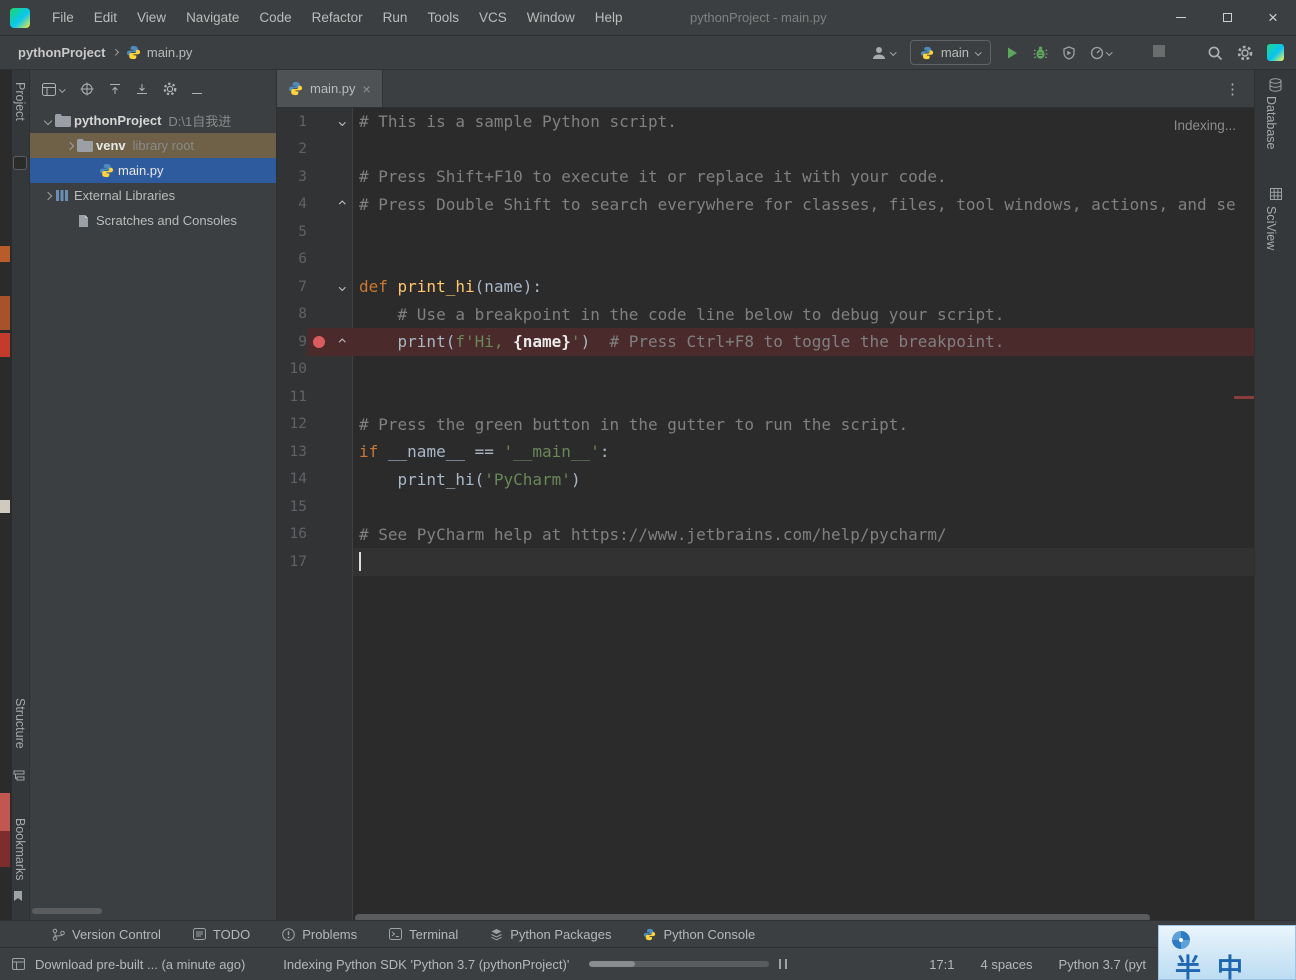  What do you see at coordinates (54, 89) in the screenshot?
I see `project-view-selector` at bounding box center [54, 89].